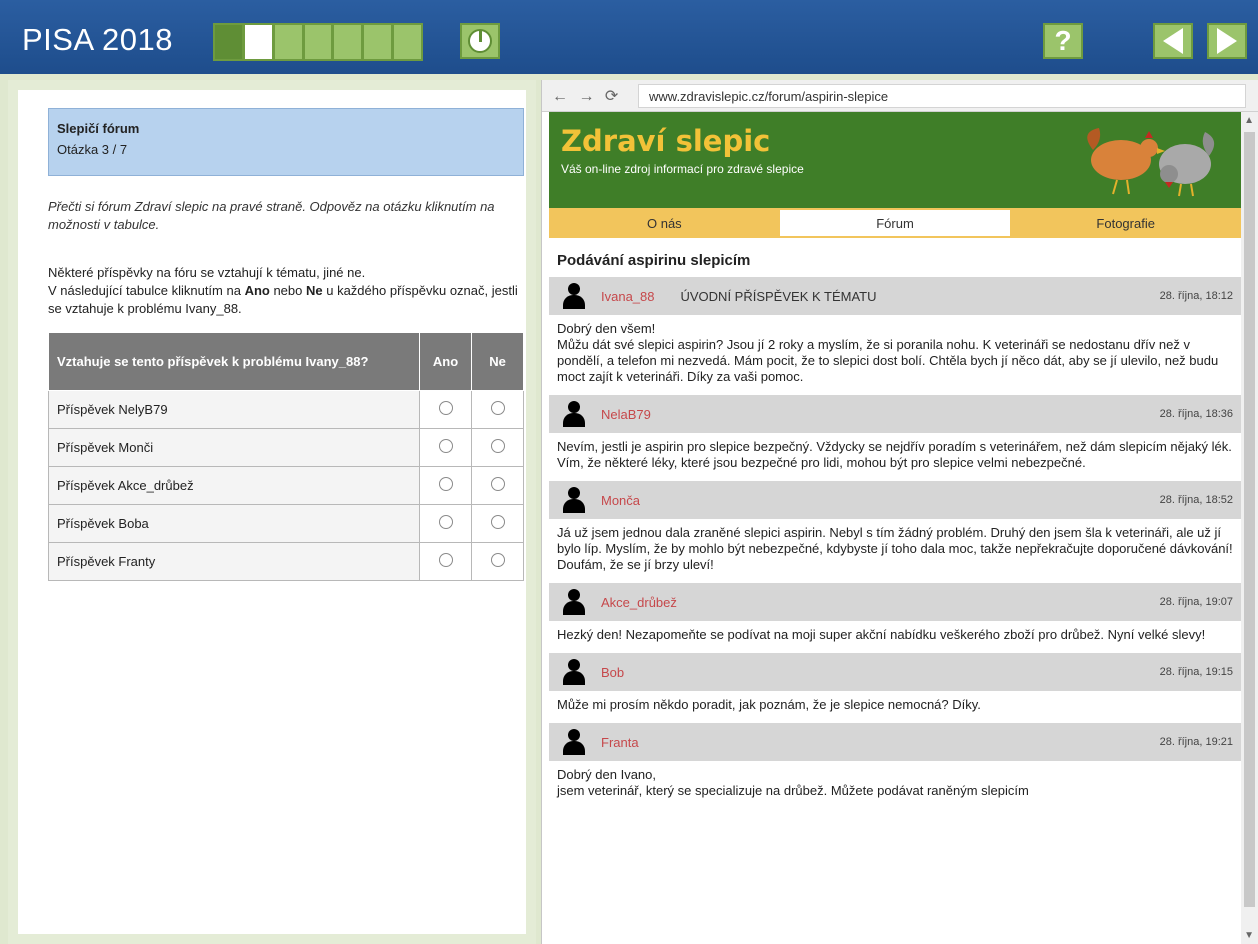 This screenshot has height=944, width=1258. Describe the element at coordinates (234, 523) in the screenshot. I see `row-label: Příspěvek Boba` at that location.